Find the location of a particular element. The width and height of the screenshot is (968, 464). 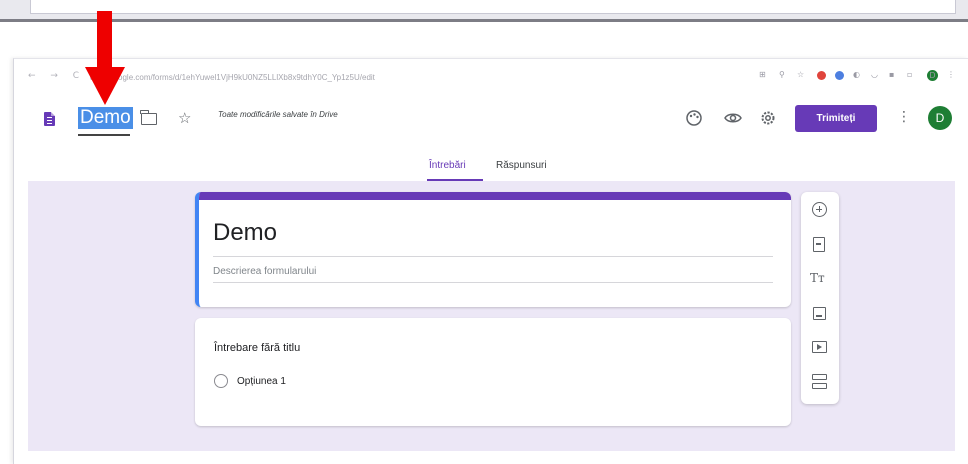

send-button: Trimiteți is located at coordinates (836, 118).